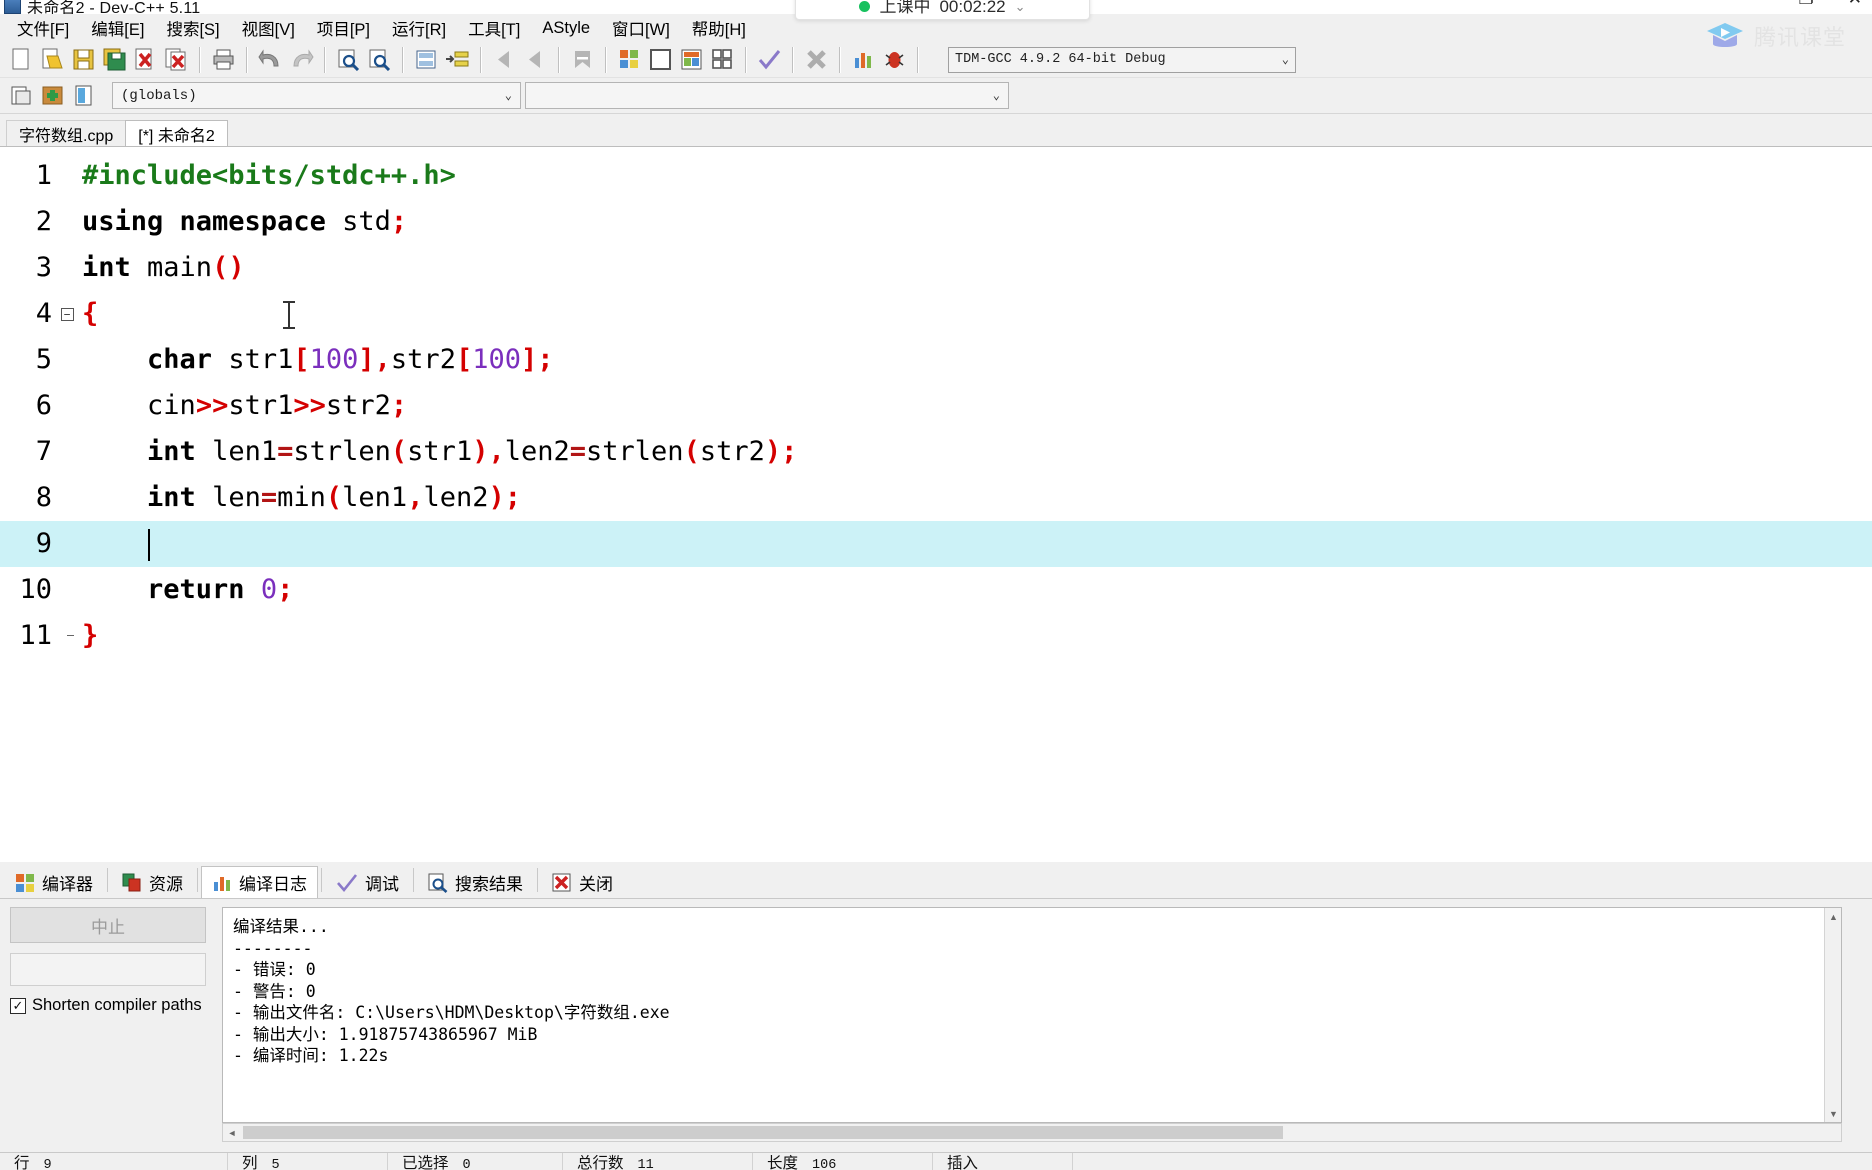 The image size is (1872, 1170). What do you see at coordinates (343, 28) in the screenshot?
I see `menu-project: 项目[P]` at bounding box center [343, 28].